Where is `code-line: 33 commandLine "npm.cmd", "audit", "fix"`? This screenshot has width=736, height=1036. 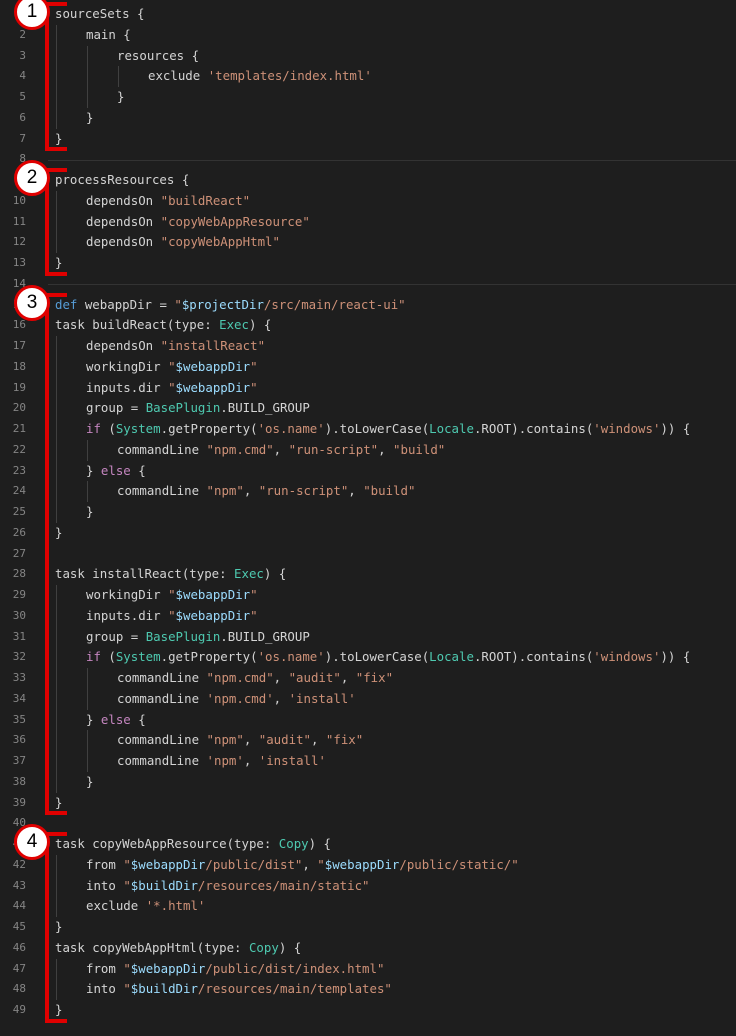 code-line: 33 commandLine "npm.cmd", "audit", "fix" is located at coordinates (368, 678).